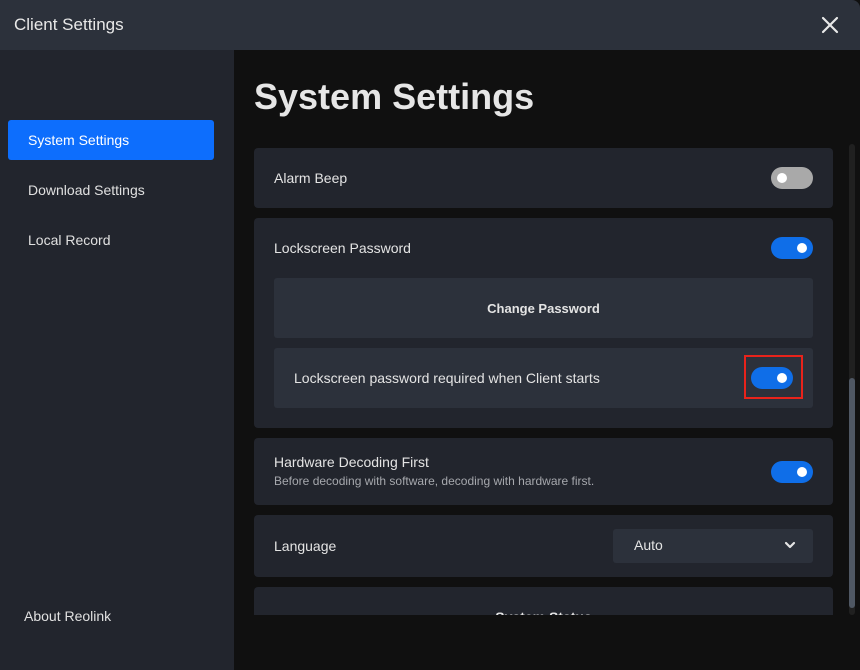  I want to click on hardware-decoding-toggle, so click(792, 472).